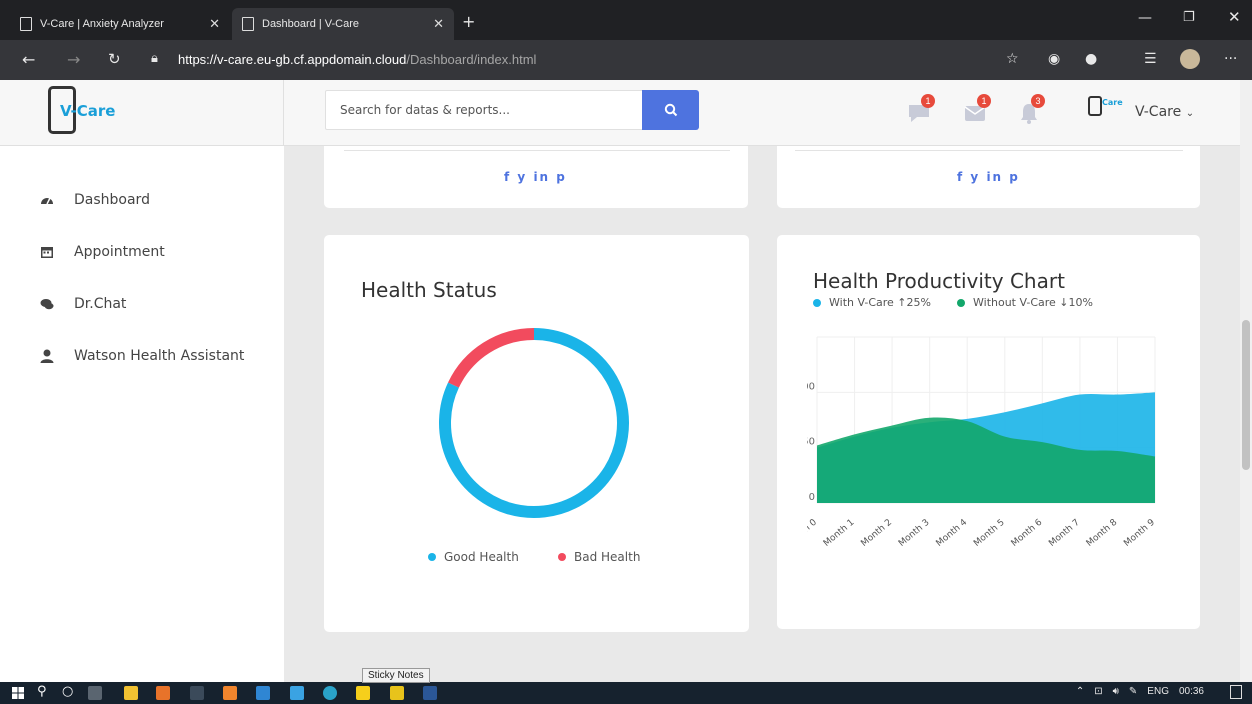 The image size is (1252, 704). Describe the element at coordinates (1234, 17) in the screenshot. I see `close-window-icon: ✕` at that location.